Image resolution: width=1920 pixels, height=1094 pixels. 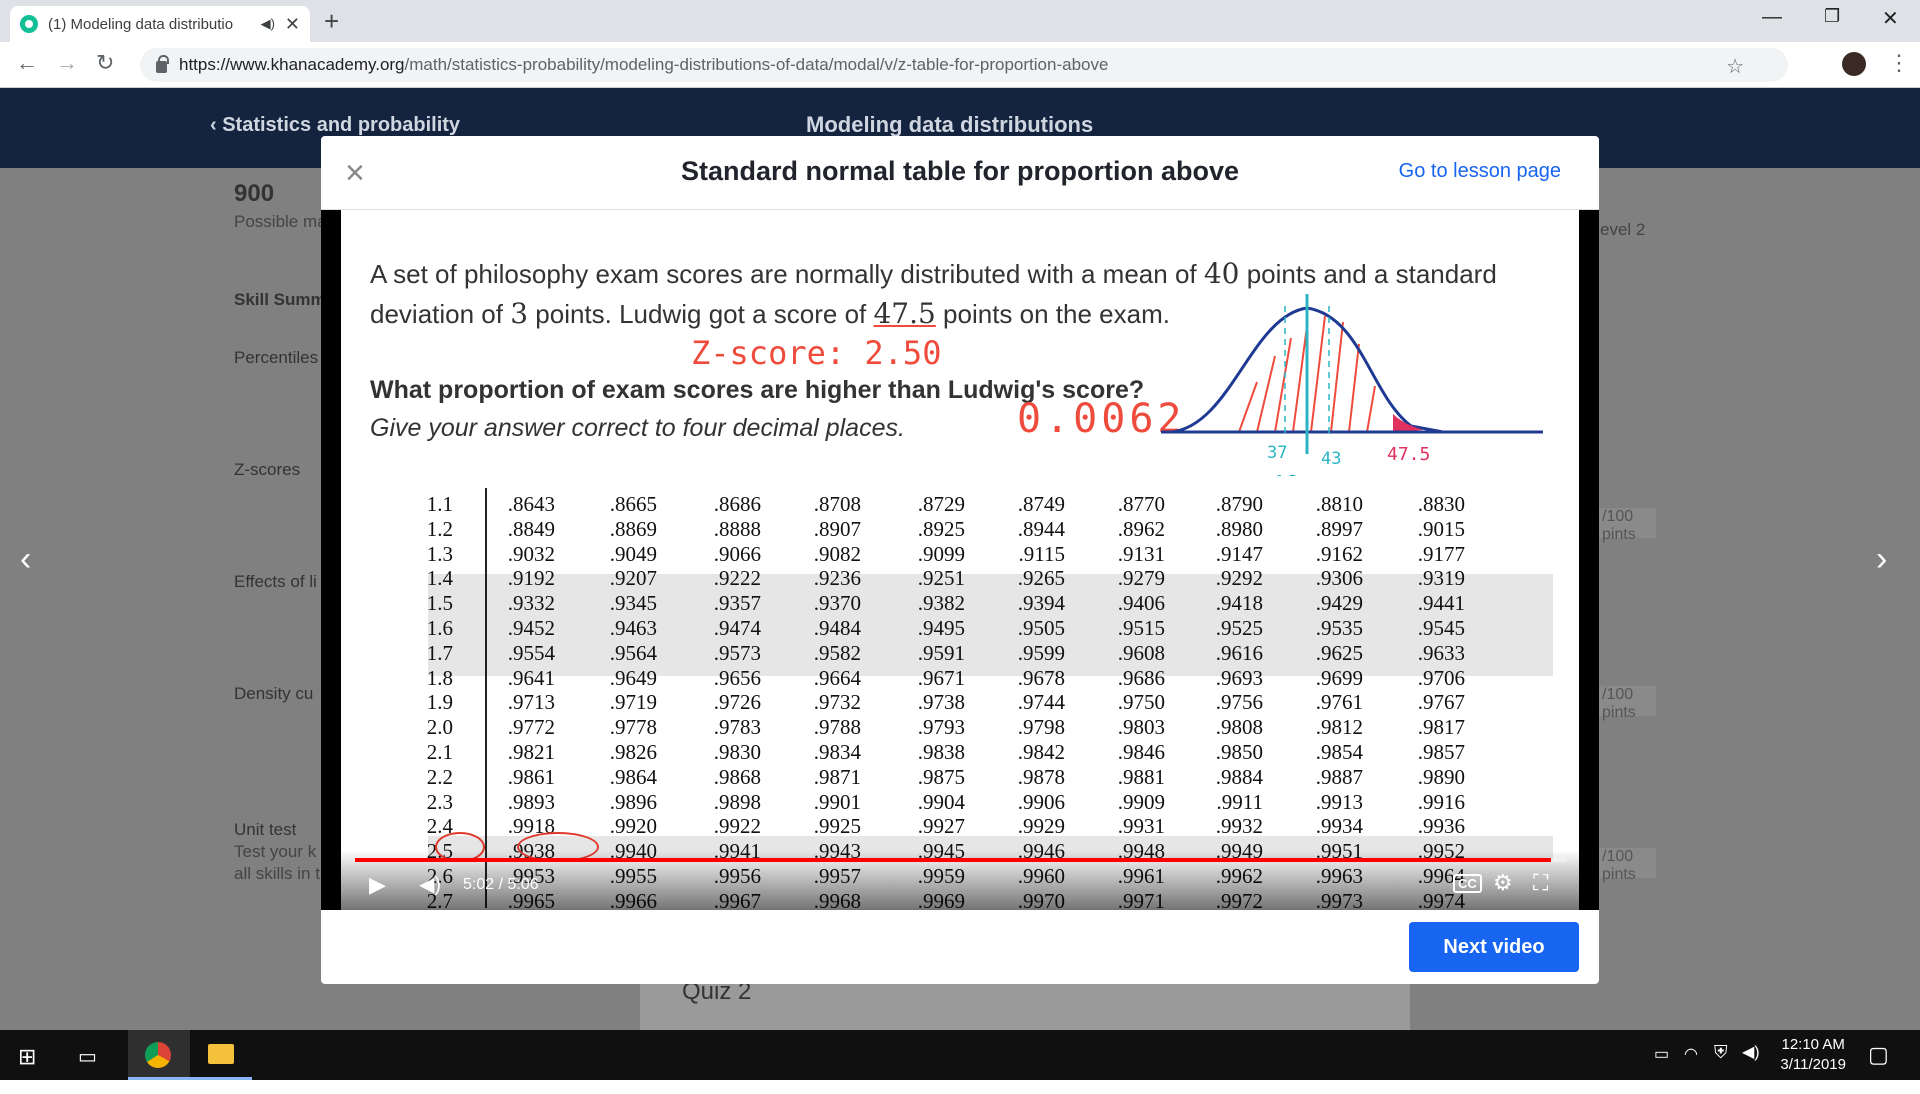 What do you see at coordinates (837, 553) in the screenshot?
I see `proportion-cell: .9082` at bounding box center [837, 553].